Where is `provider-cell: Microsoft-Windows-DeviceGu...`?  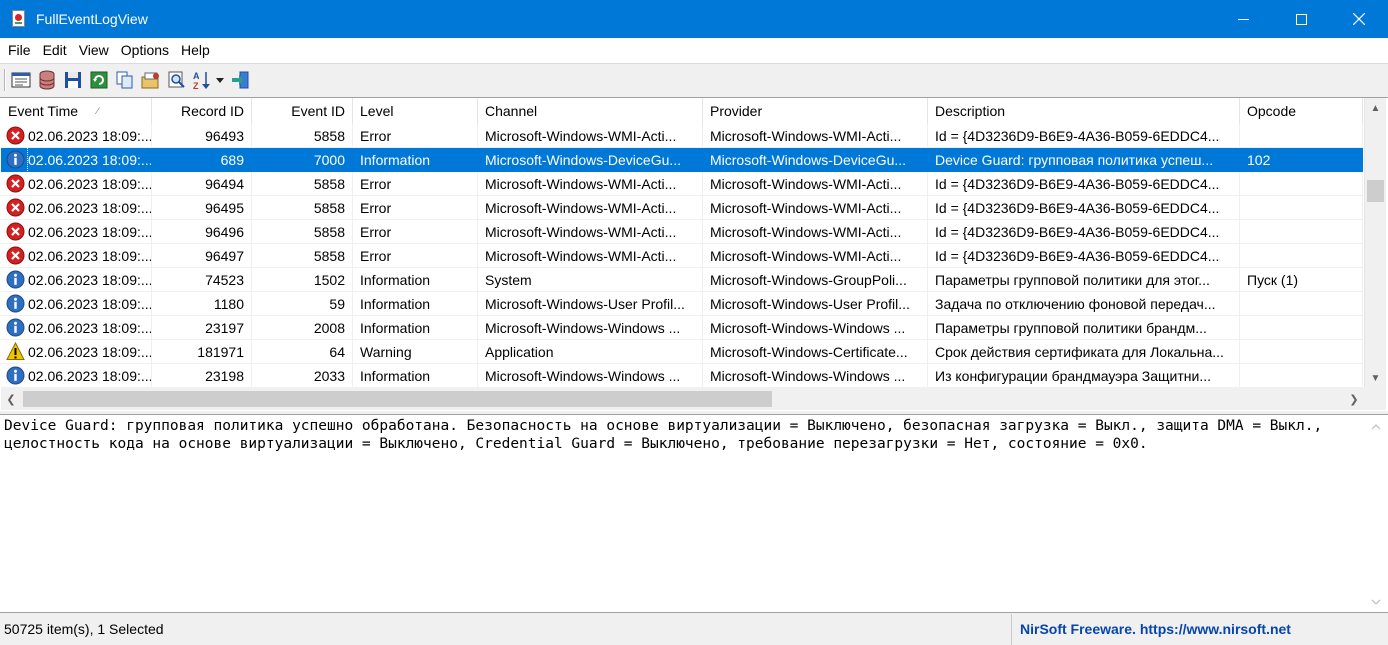 provider-cell: Microsoft-Windows-DeviceGu... is located at coordinates (815, 160).